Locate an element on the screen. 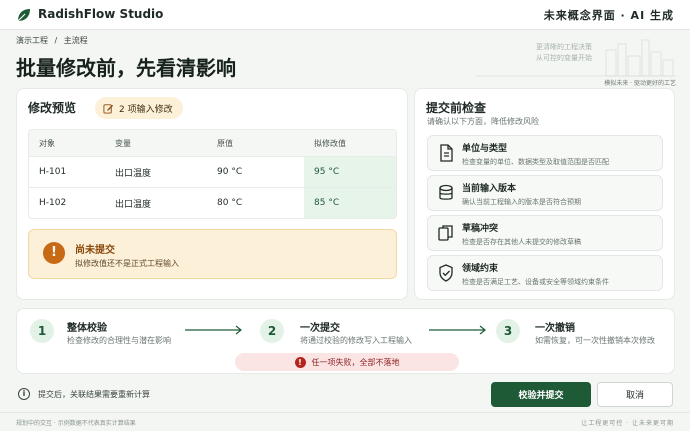 This screenshot has height=431, width=690. warning-text: 任一项失败，全部不落地 is located at coordinates (355, 362).